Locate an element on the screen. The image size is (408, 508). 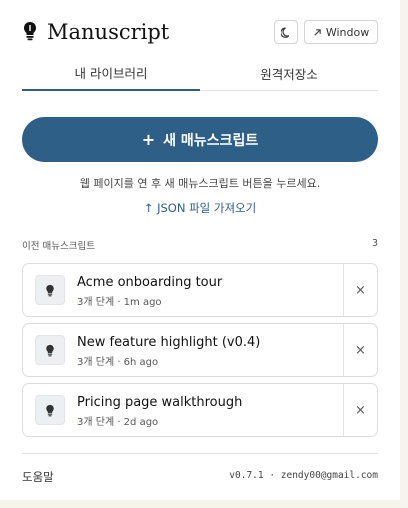
manuscript-item: Acme onboarding tour 3개 단계 · 1m ago × is located at coordinates (200, 290).